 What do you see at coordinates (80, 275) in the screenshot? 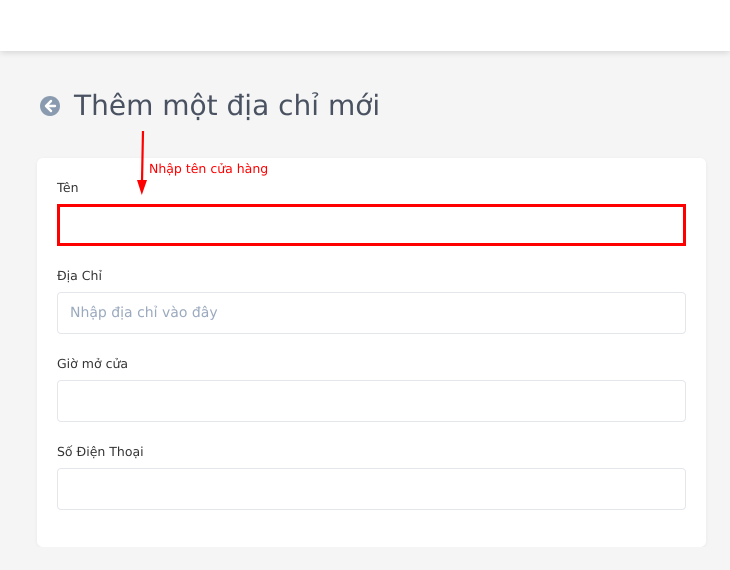
I see `field-label: Địa Chỉ` at bounding box center [80, 275].